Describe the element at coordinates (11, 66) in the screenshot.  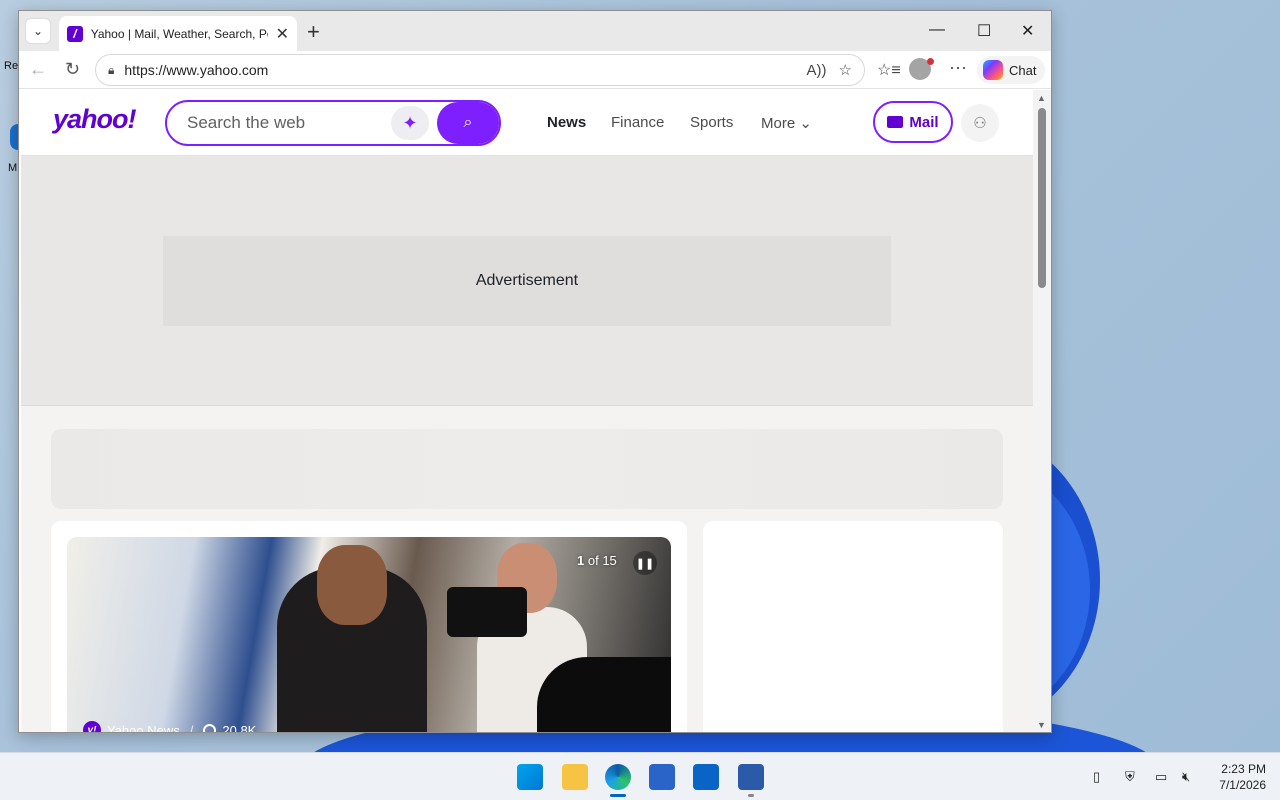
I see `desktop-icon-label: Re` at that location.